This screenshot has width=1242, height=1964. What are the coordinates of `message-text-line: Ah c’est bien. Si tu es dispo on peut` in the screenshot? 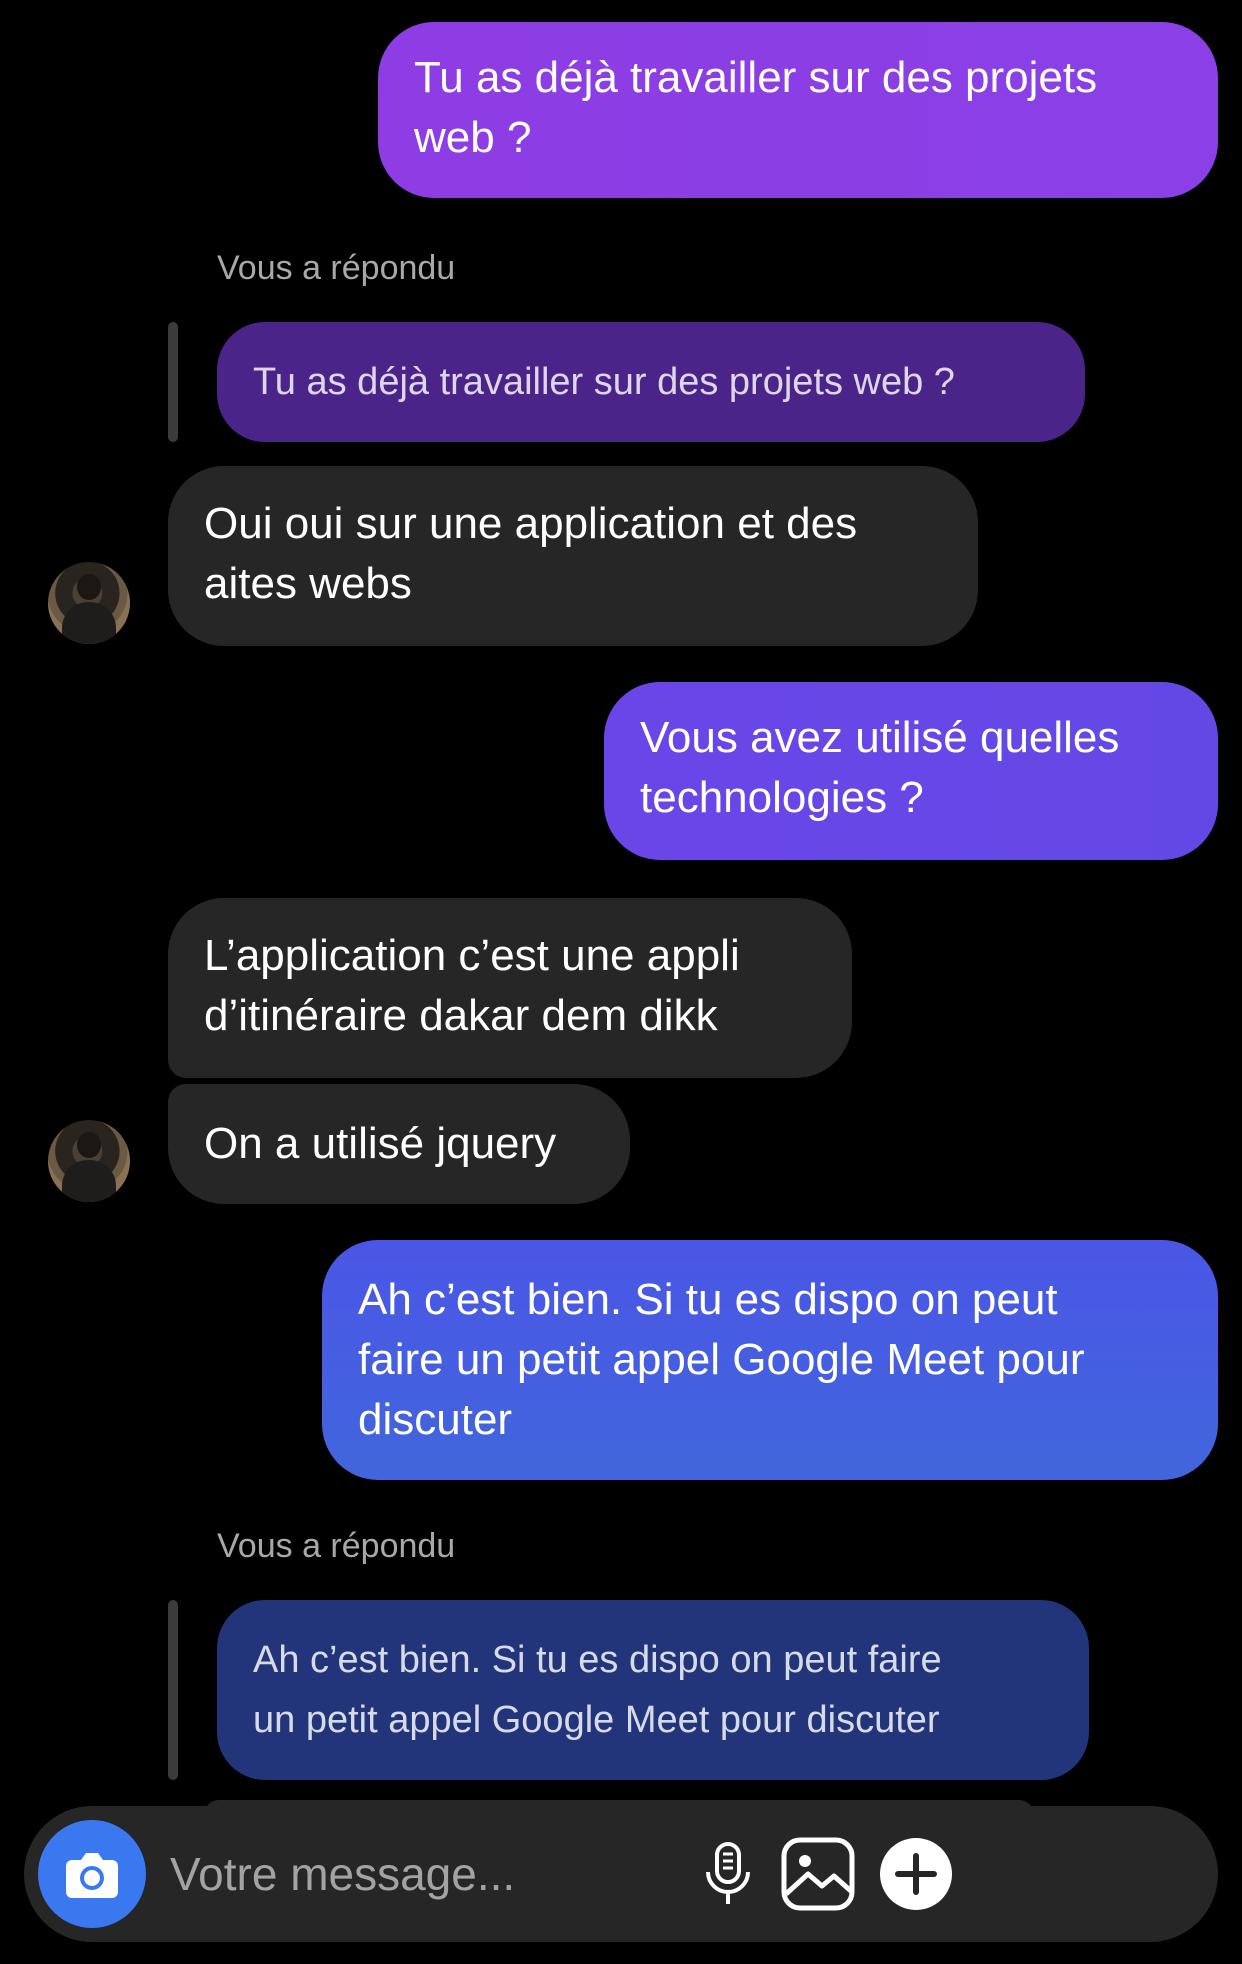 It's located at (708, 1299).